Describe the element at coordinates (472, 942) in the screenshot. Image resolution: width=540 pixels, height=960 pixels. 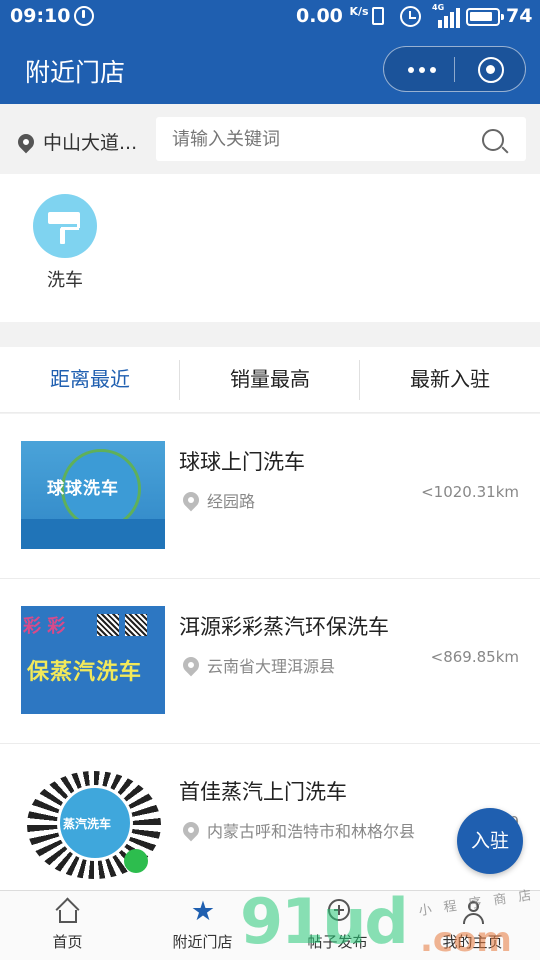
I see `tabbar-label: 我的主页` at that location.